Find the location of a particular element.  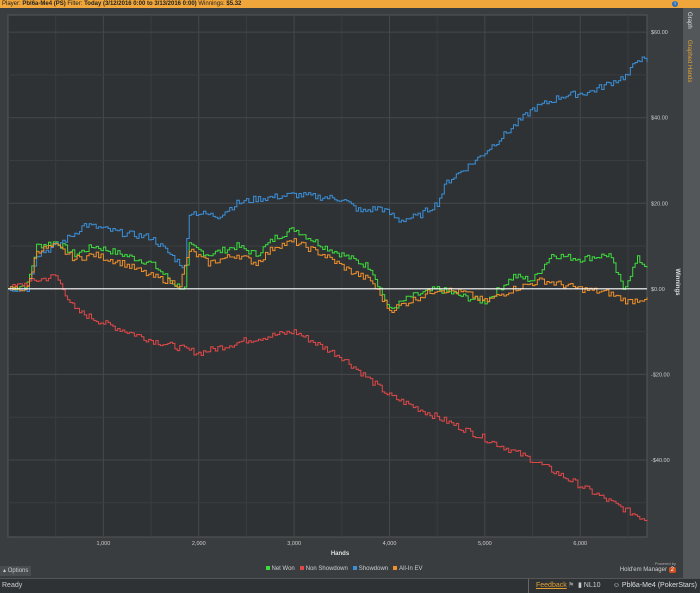

player-label: Player: is located at coordinates (11, 4).